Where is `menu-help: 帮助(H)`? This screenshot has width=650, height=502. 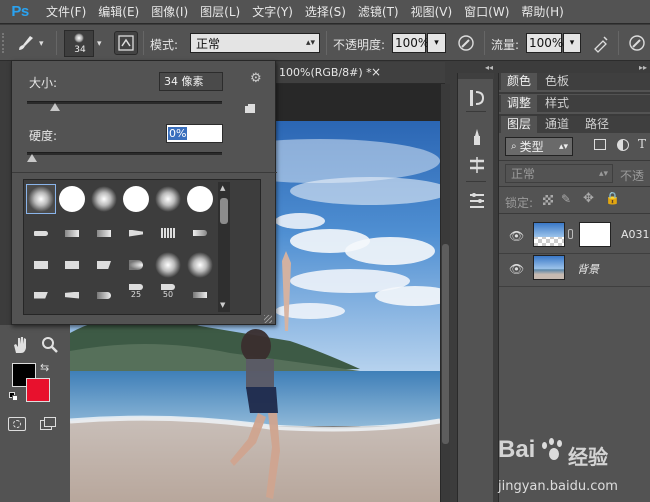 menu-help: 帮助(H) is located at coordinates (542, 11).